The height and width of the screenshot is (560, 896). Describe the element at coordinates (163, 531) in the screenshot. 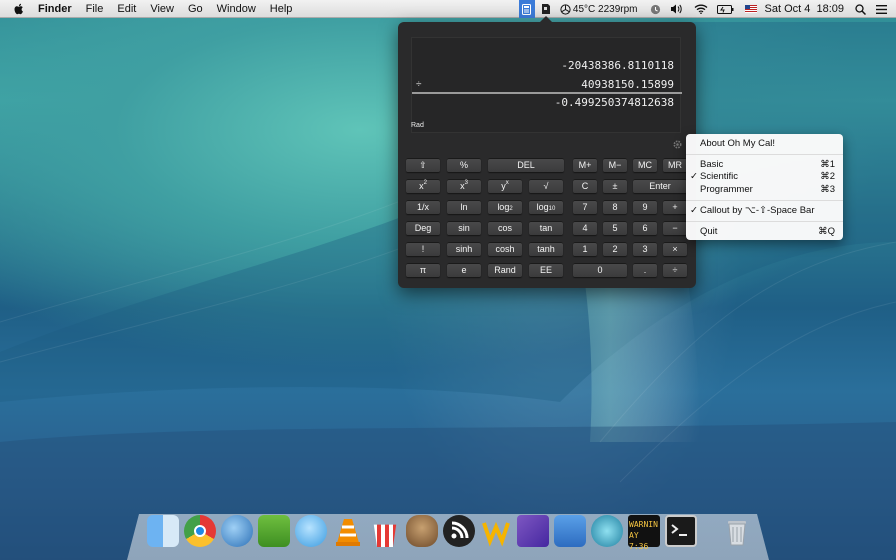

I see `finder-icon` at that location.